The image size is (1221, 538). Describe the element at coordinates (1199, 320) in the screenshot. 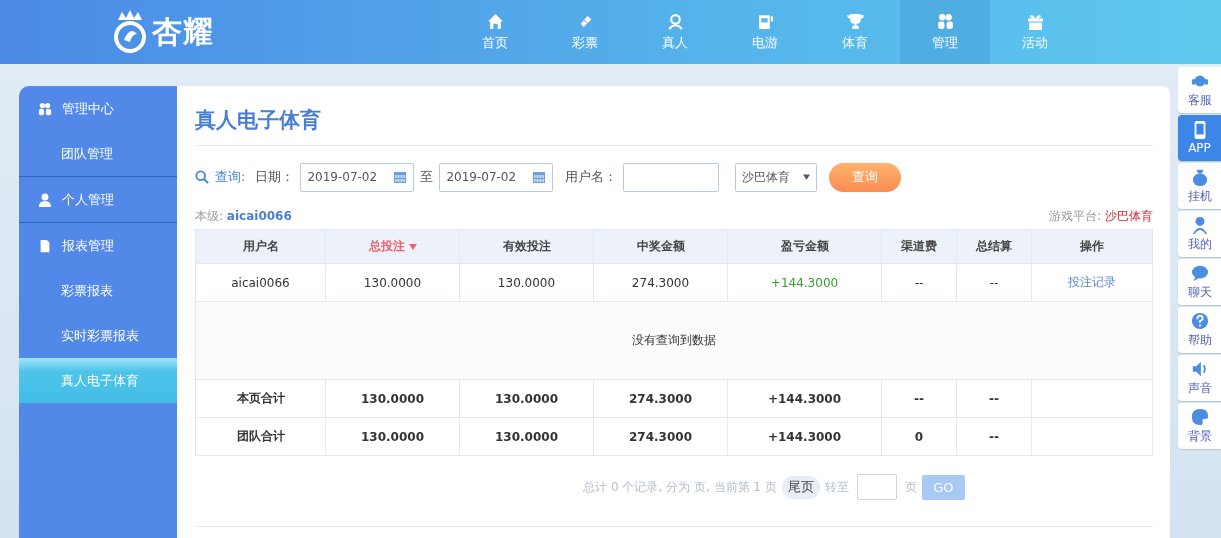

I see `help-icon` at that location.